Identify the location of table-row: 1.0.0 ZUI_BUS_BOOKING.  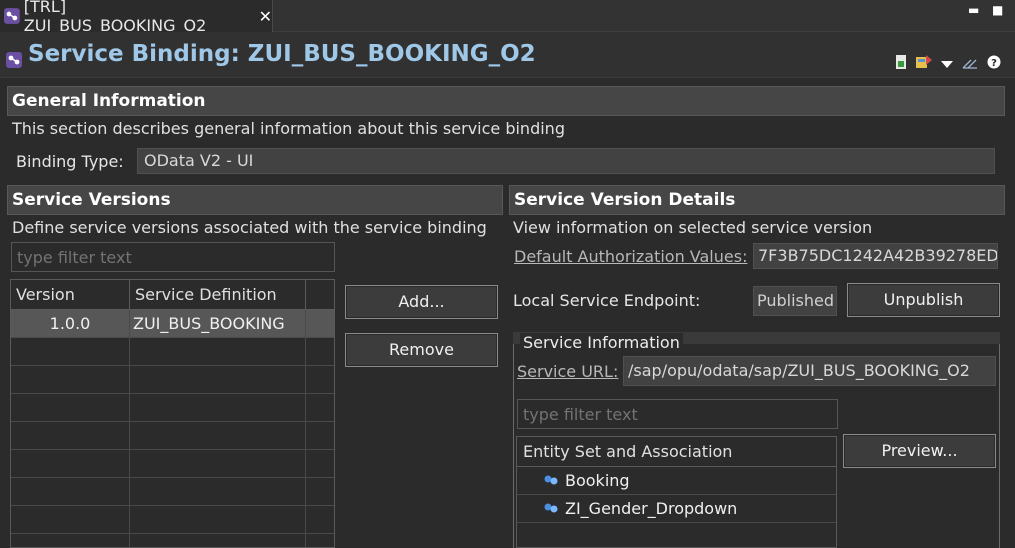
(172, 324).